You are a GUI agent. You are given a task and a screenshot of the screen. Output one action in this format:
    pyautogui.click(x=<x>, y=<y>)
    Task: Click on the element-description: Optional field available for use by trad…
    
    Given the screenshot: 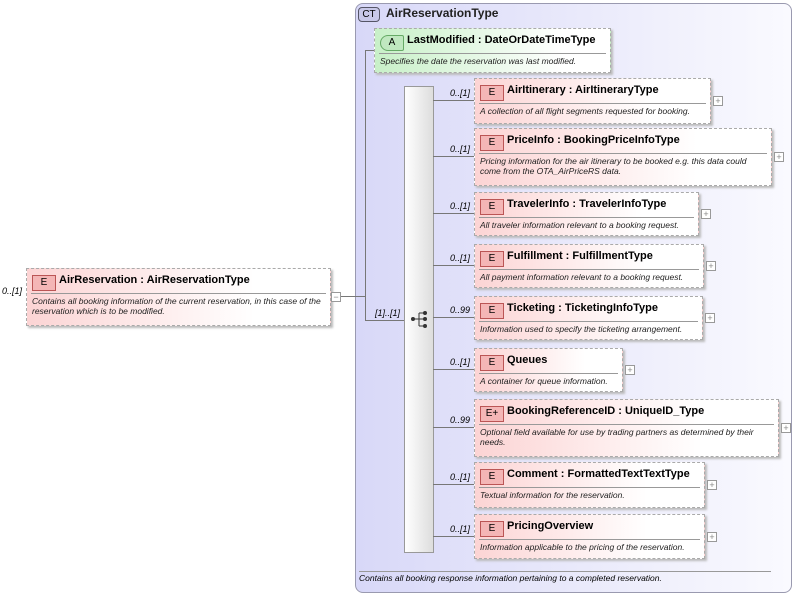 What is the action you would take?
    pyautogui.click(x=617, y=437)
    